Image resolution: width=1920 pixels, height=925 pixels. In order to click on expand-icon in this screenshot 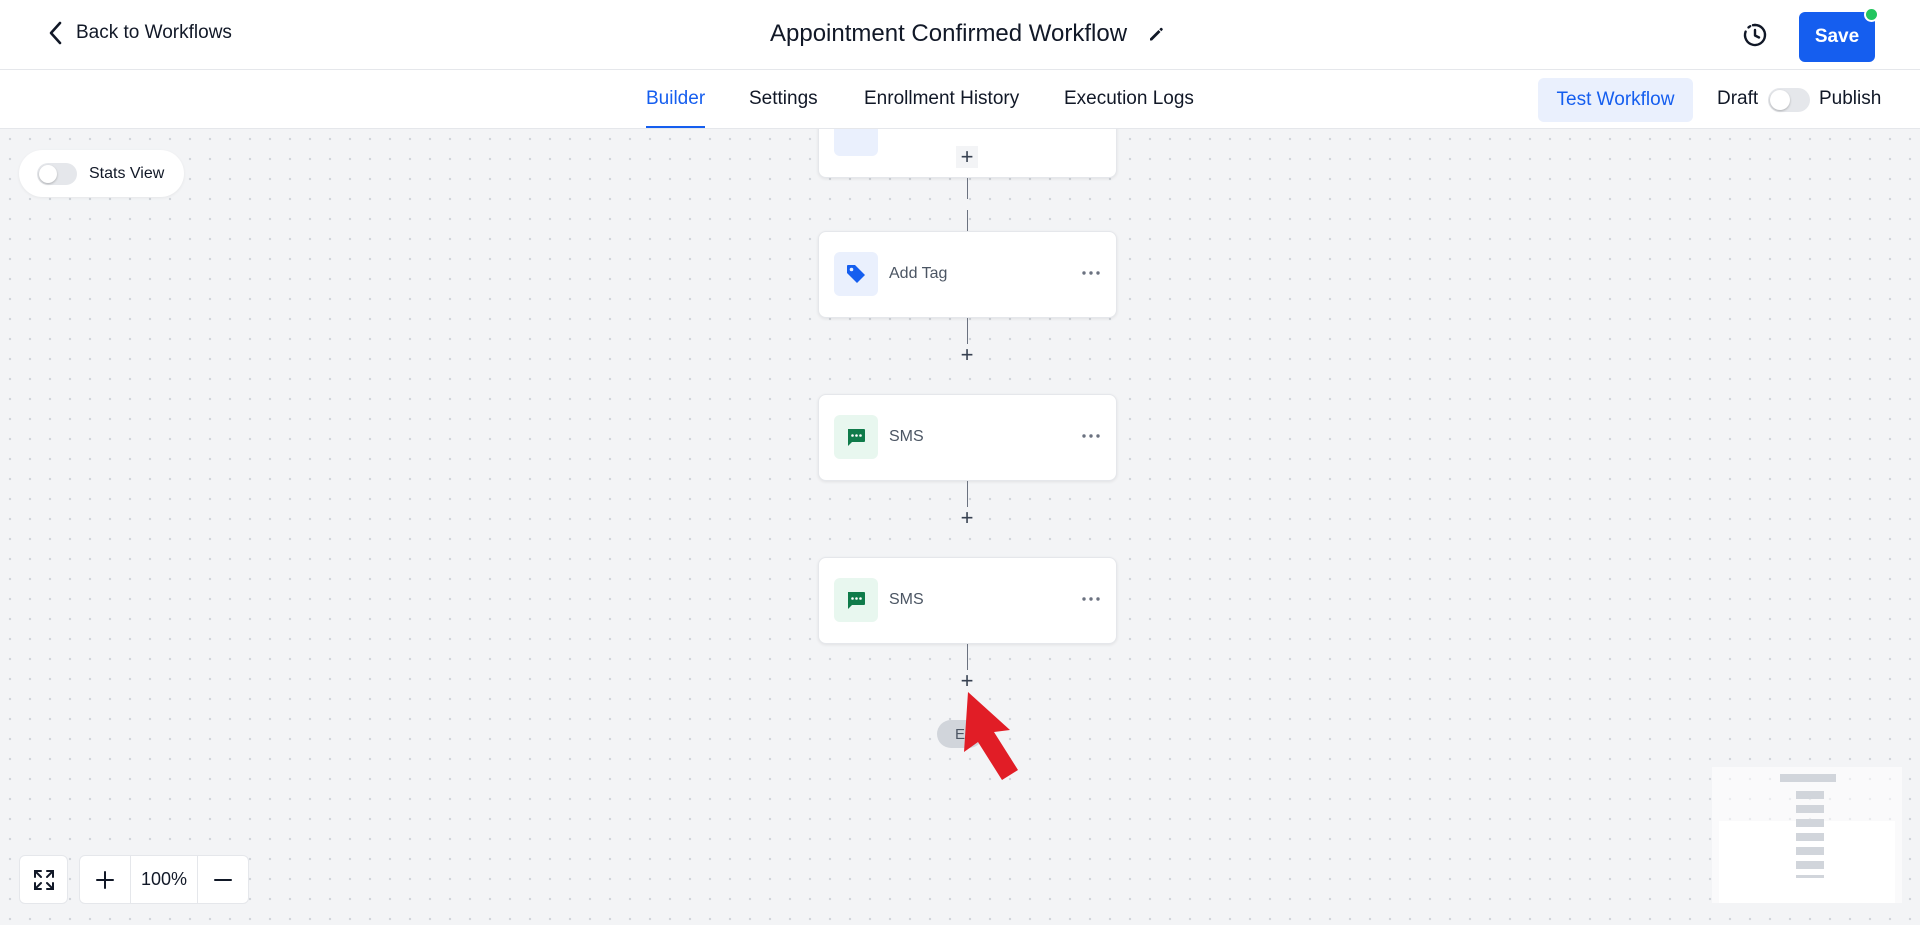, I will do `click(43, 879)`.